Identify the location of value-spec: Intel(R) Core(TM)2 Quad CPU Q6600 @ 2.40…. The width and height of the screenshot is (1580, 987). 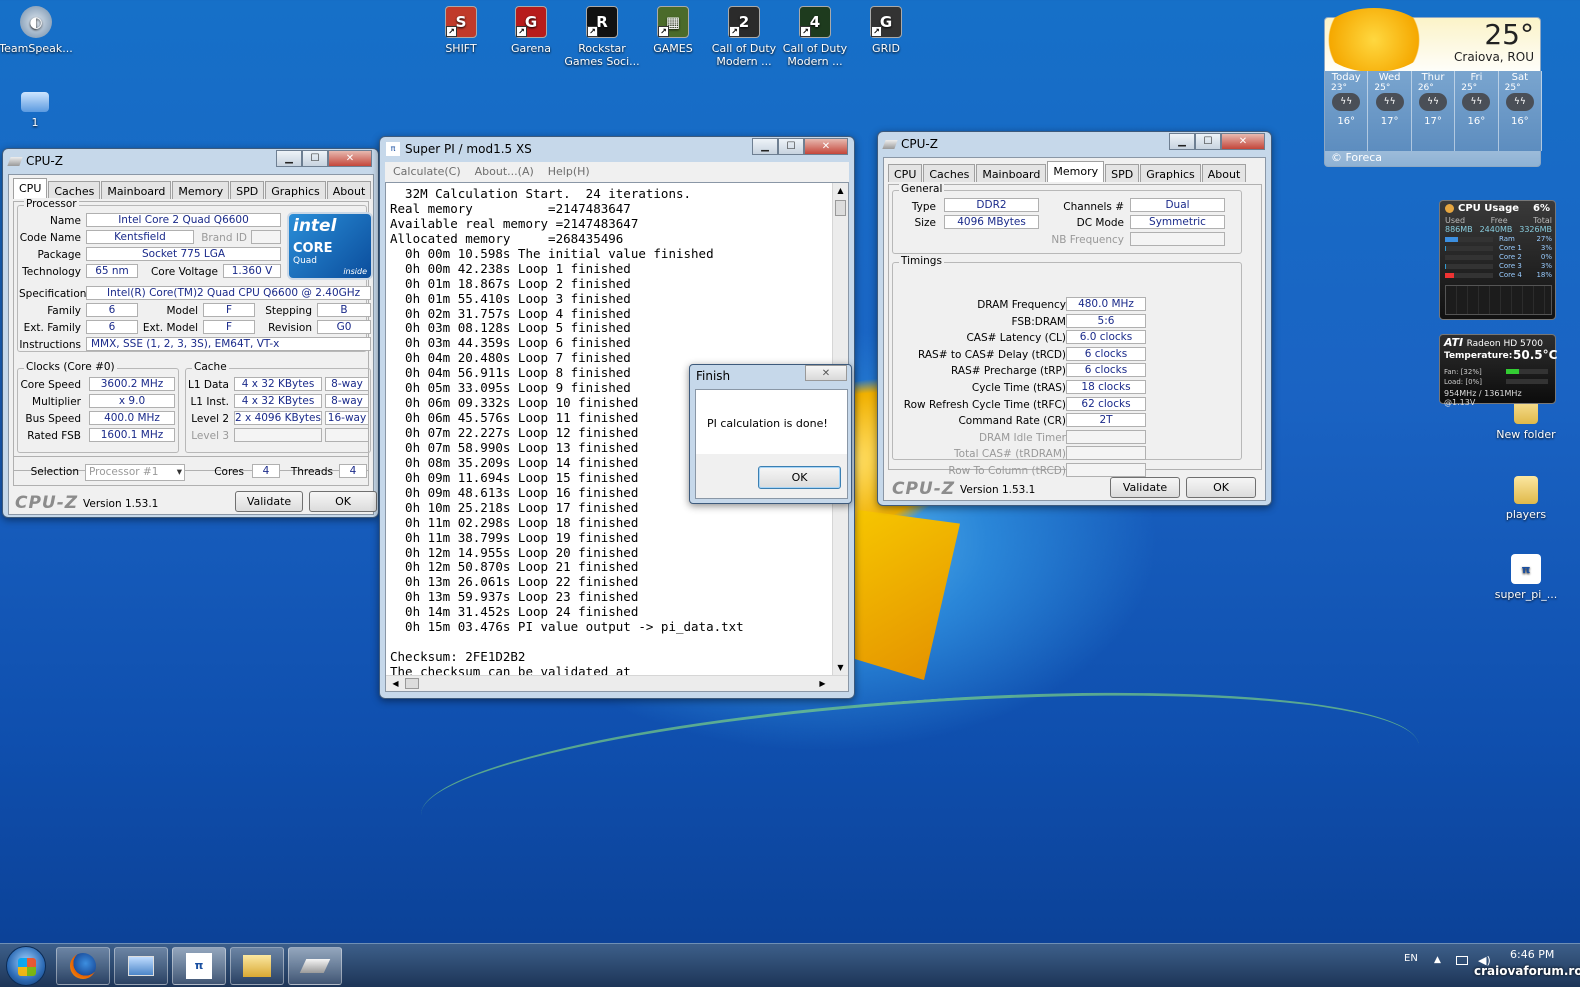
(228, 293).